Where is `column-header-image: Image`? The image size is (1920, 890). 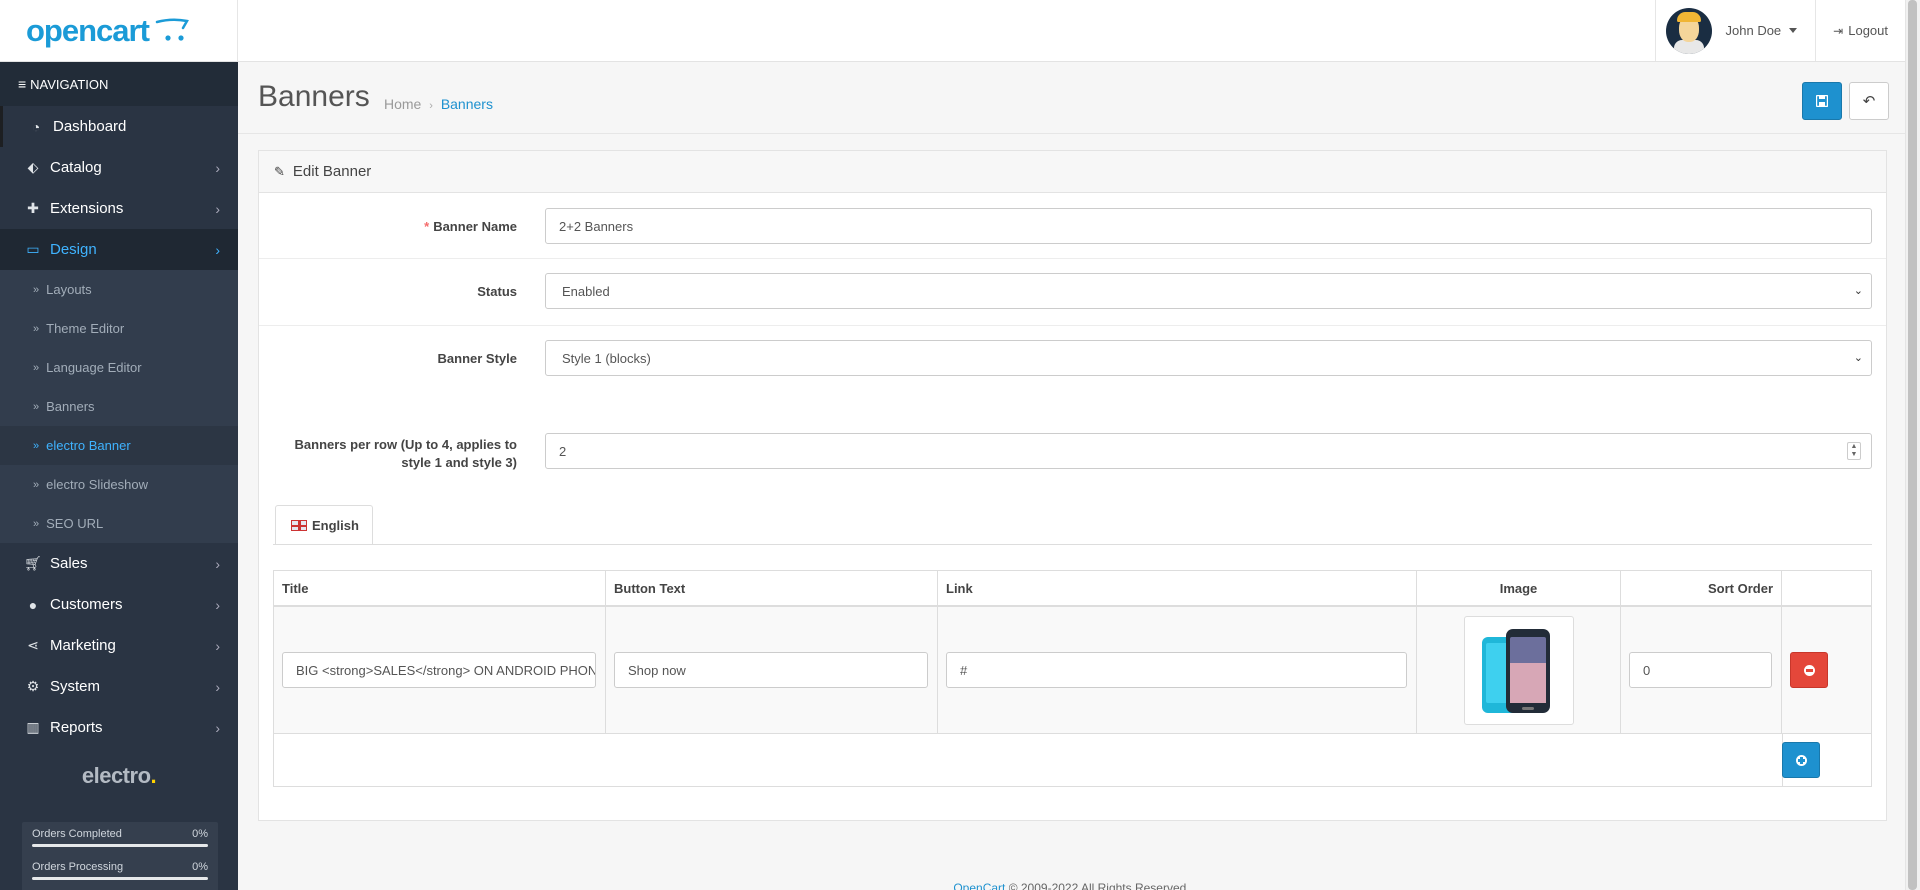 column-header-image: Image is located at coordinates (1519, 588).